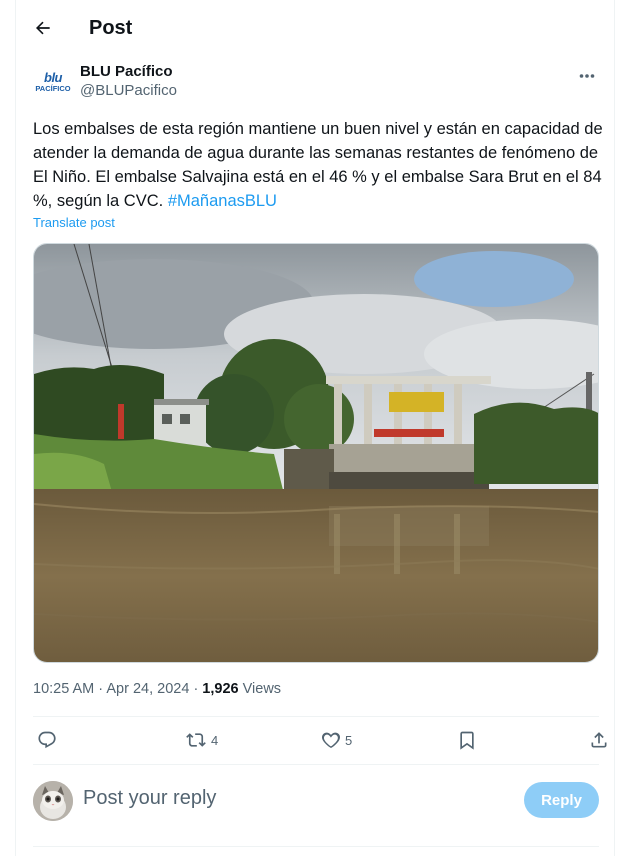 This screenshot has width=644, height=856. Describe the element at coordinates (149, 798) in the screenshot. I see `reply-input: Post your reply` at that location.